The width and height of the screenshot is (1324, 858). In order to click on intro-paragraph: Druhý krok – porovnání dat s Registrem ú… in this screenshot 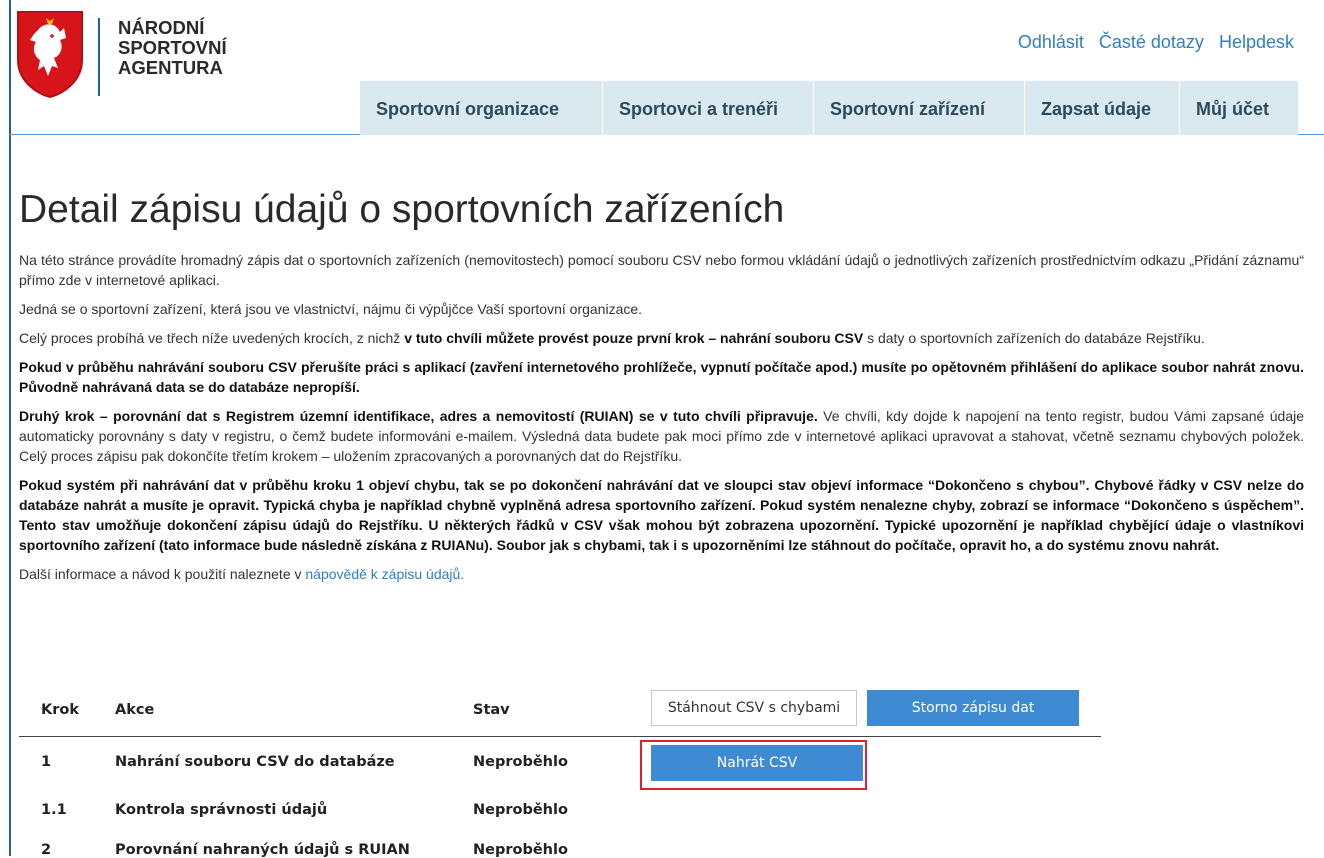, I will do `click(661, 436)`.